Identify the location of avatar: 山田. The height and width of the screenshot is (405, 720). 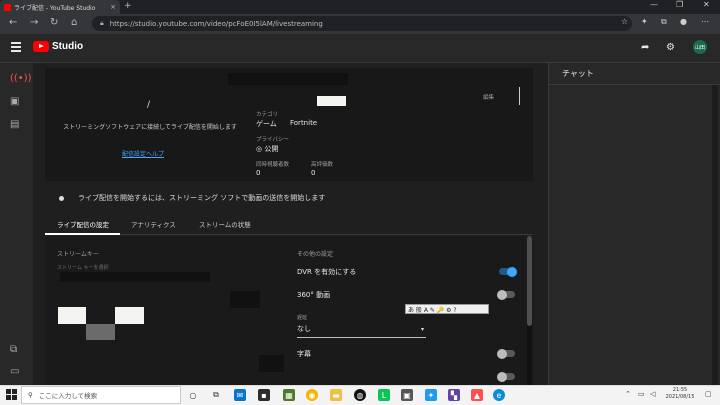
(700, 47).